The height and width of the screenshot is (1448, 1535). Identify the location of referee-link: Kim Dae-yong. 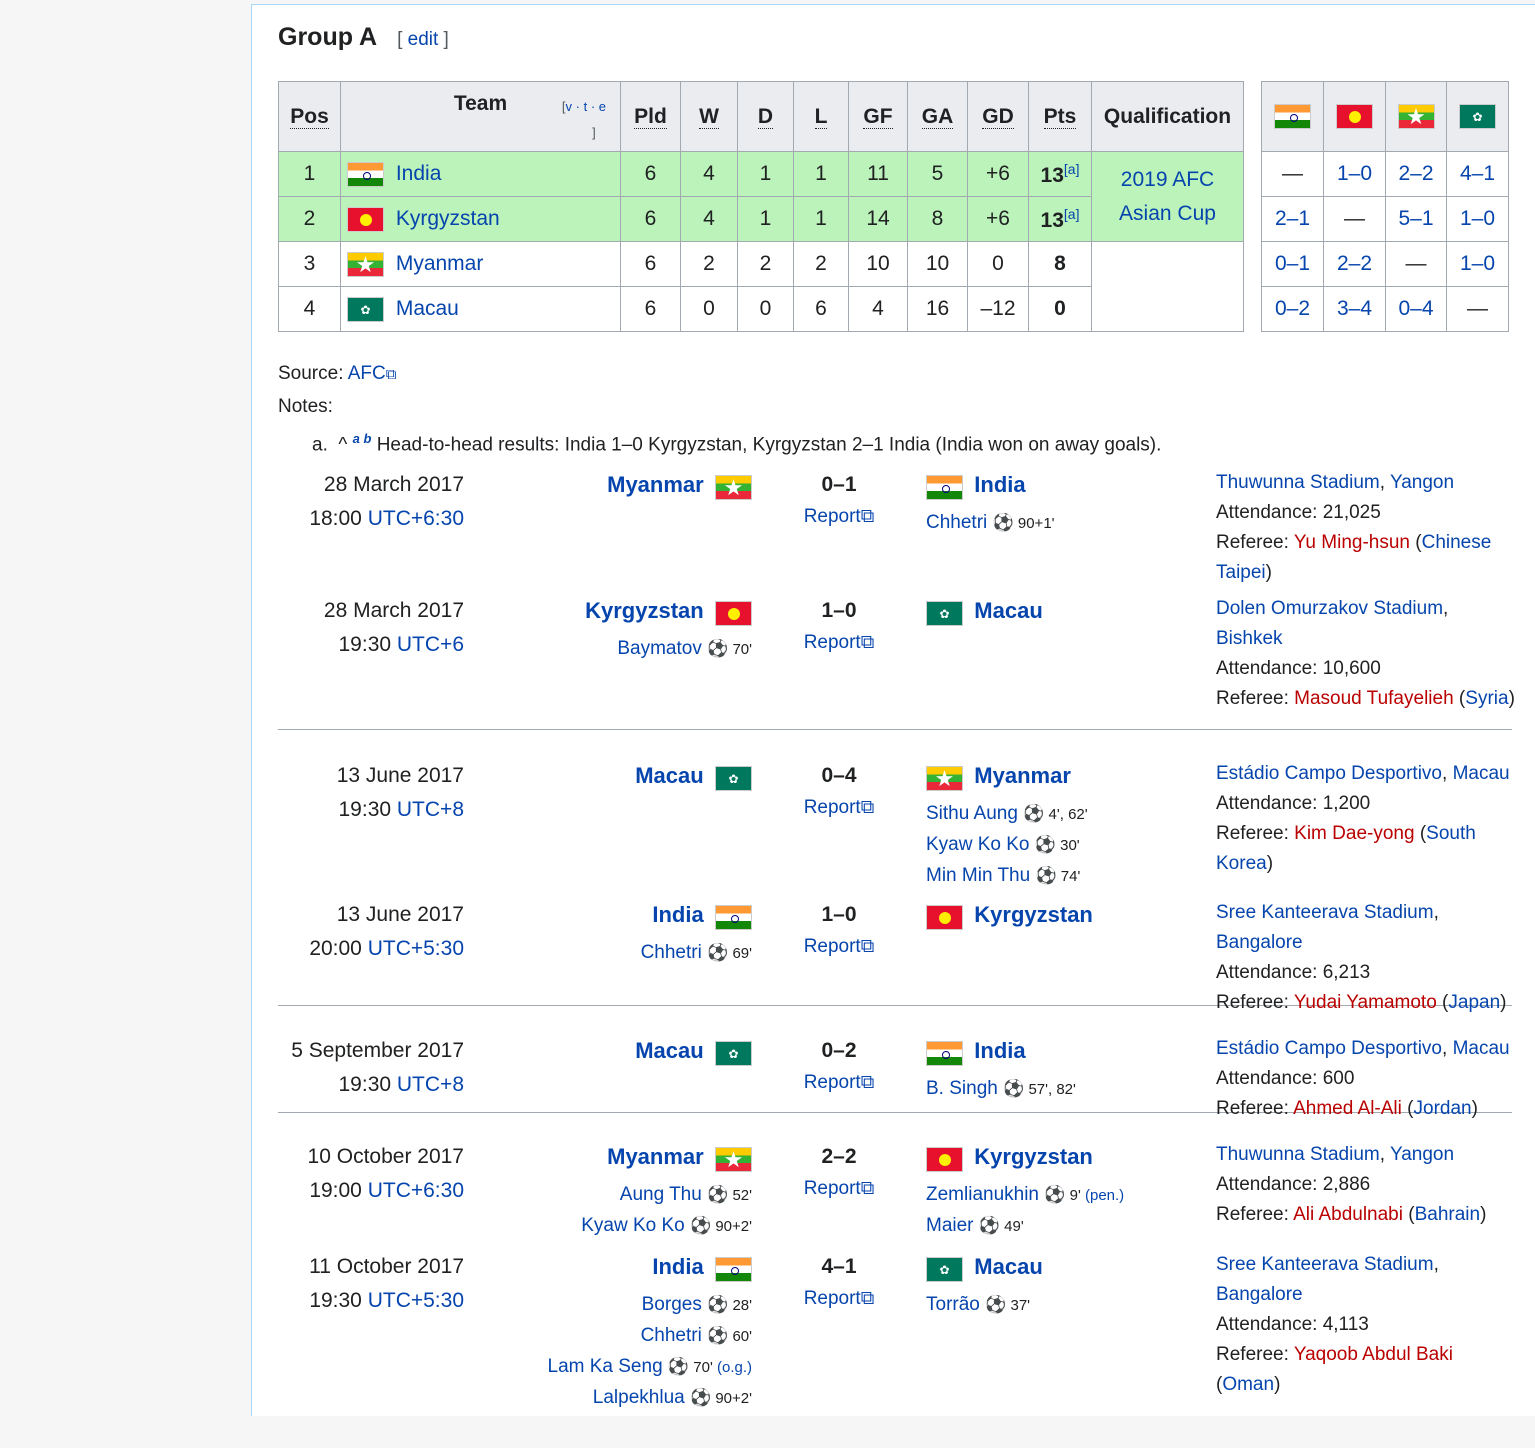
(1354, 833).